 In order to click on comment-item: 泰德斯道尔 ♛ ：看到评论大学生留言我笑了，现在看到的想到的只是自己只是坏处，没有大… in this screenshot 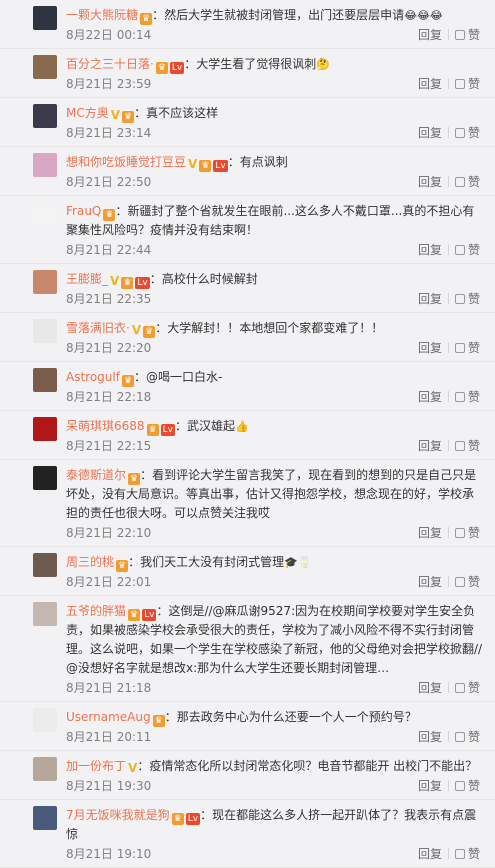, I will do `click(247, 503)`.